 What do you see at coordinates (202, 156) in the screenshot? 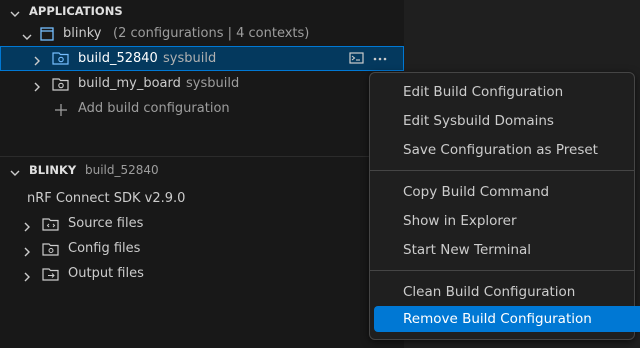
I see `section-divider` at bounding box center [202, 156].